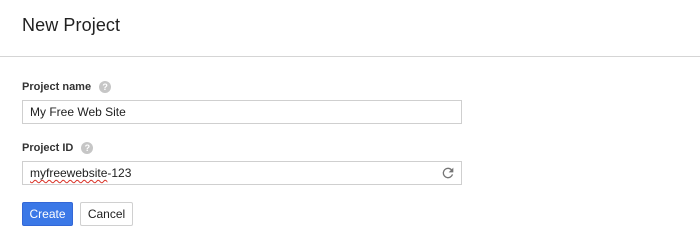 This screenshot has width=700, height=240. Describe the element at coordinates (361, 148) in the screenshot. I see `project-id-label-row: Project ID ?` at that location.